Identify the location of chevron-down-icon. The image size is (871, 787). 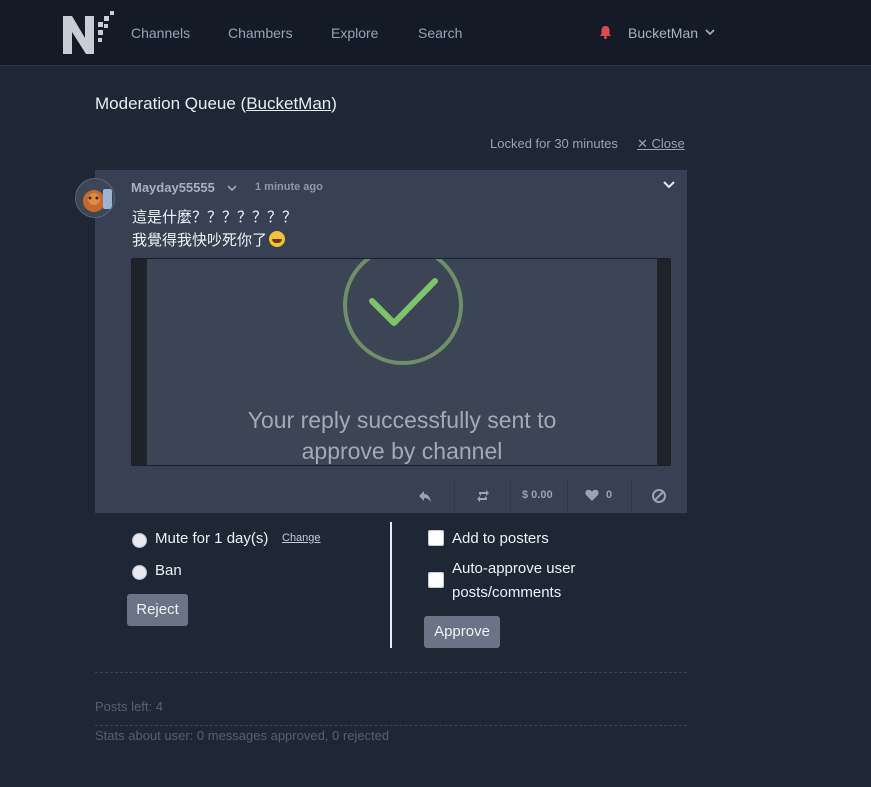
(710, 32).